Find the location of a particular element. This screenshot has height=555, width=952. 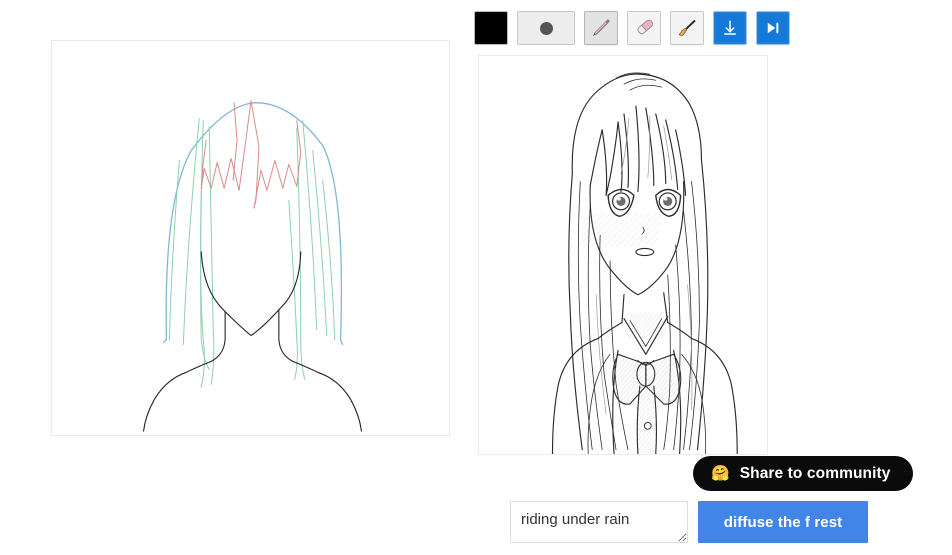

paintbrush-icon is located at coordinates (687, 28).